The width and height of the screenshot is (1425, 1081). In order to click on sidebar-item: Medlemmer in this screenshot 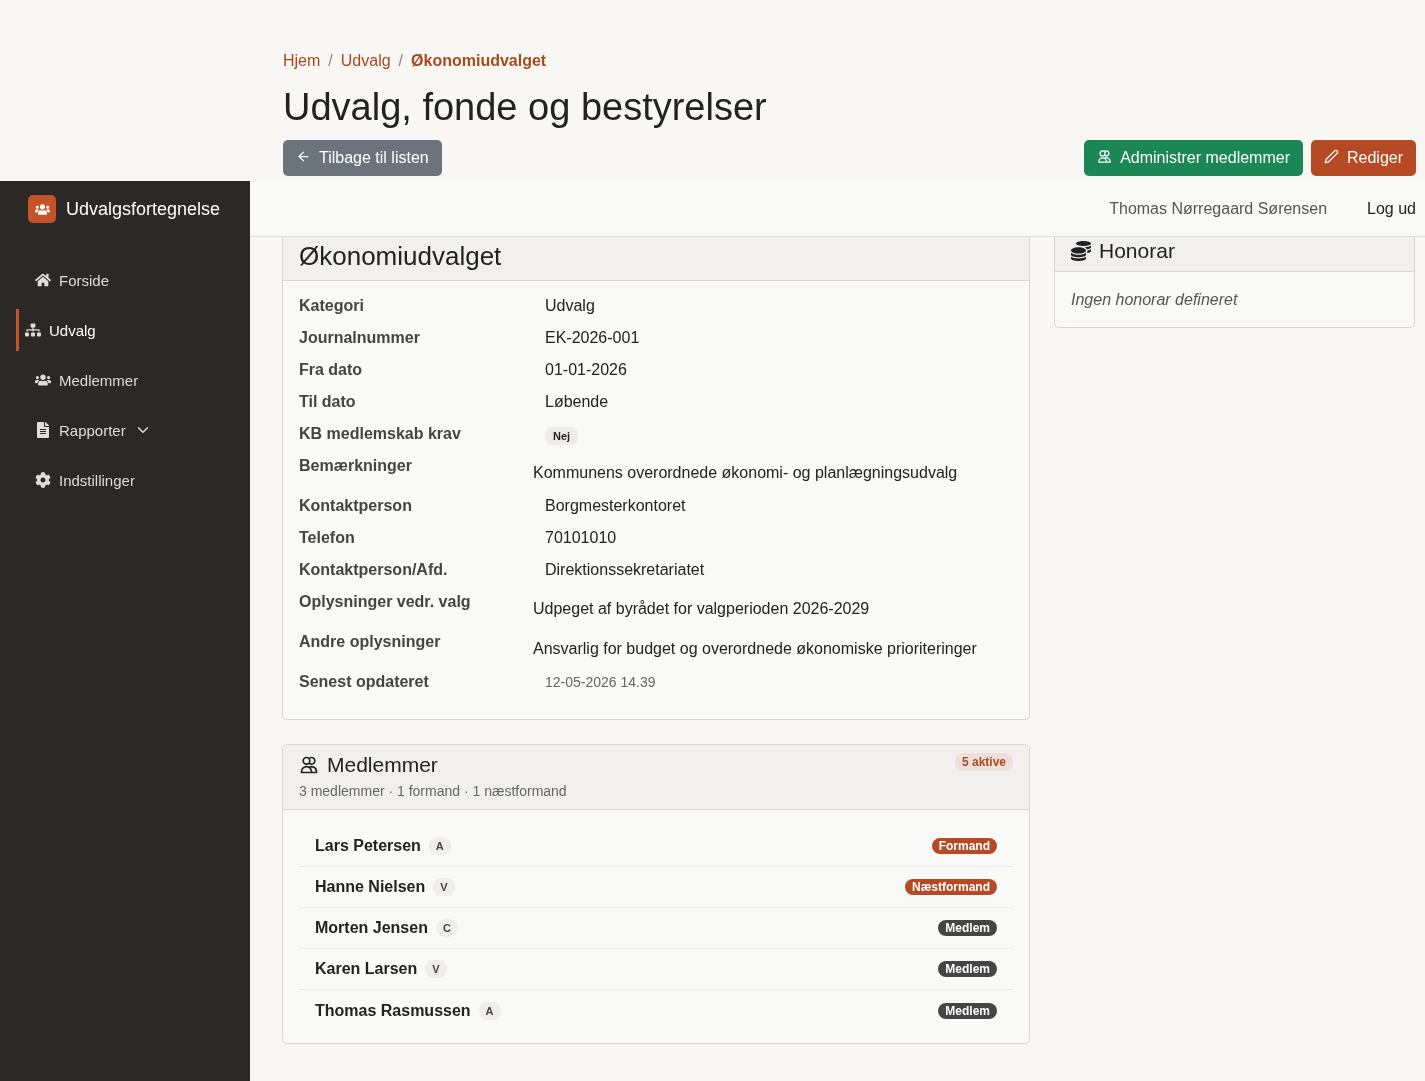, I will do `click(133, 380)`.